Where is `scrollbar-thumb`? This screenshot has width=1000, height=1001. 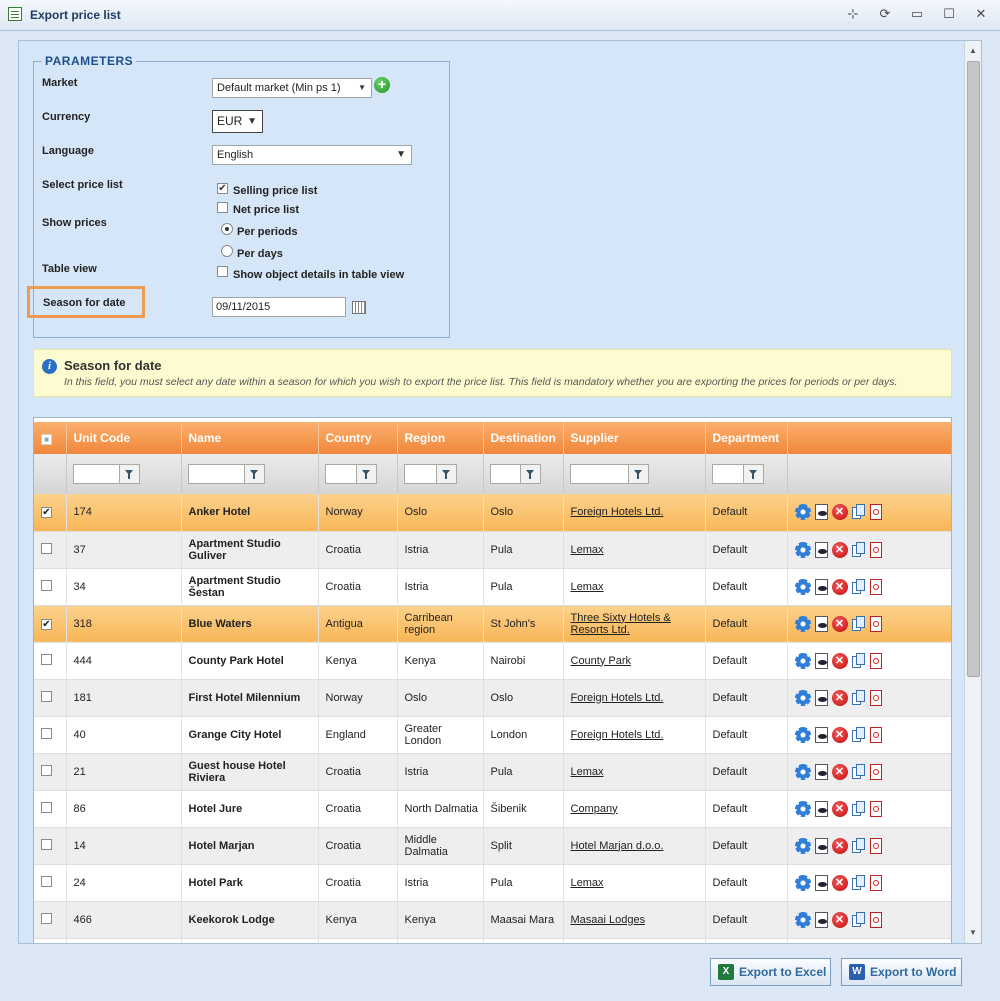
scrollbar-thumb is located at coordinates (973, 369).